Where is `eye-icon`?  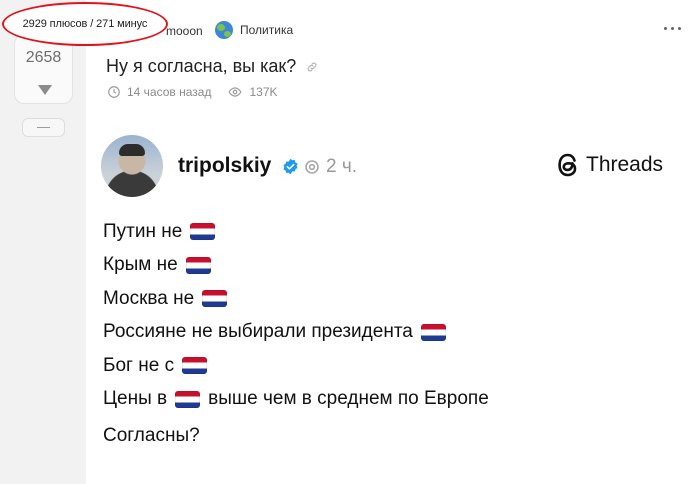
eye-icon is located at coordinates (235, 92).